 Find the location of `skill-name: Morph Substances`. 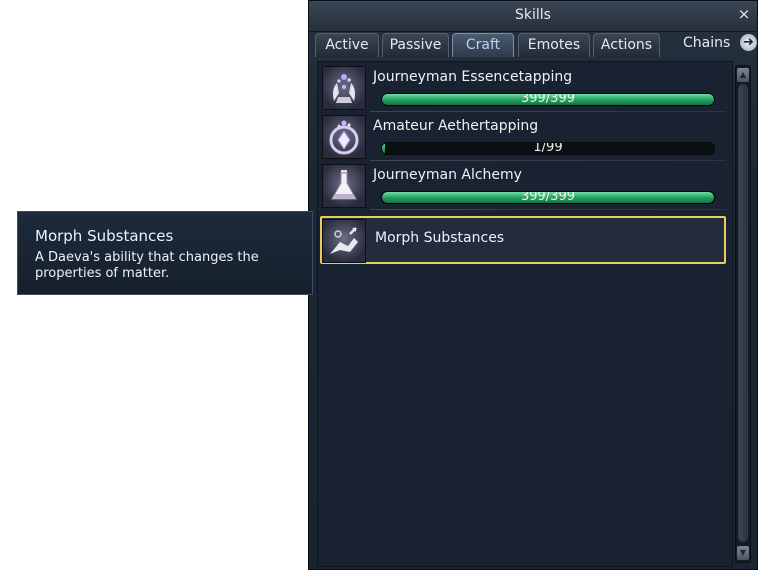

skill-name: Morph Substances is located at coordinates (440, 238).